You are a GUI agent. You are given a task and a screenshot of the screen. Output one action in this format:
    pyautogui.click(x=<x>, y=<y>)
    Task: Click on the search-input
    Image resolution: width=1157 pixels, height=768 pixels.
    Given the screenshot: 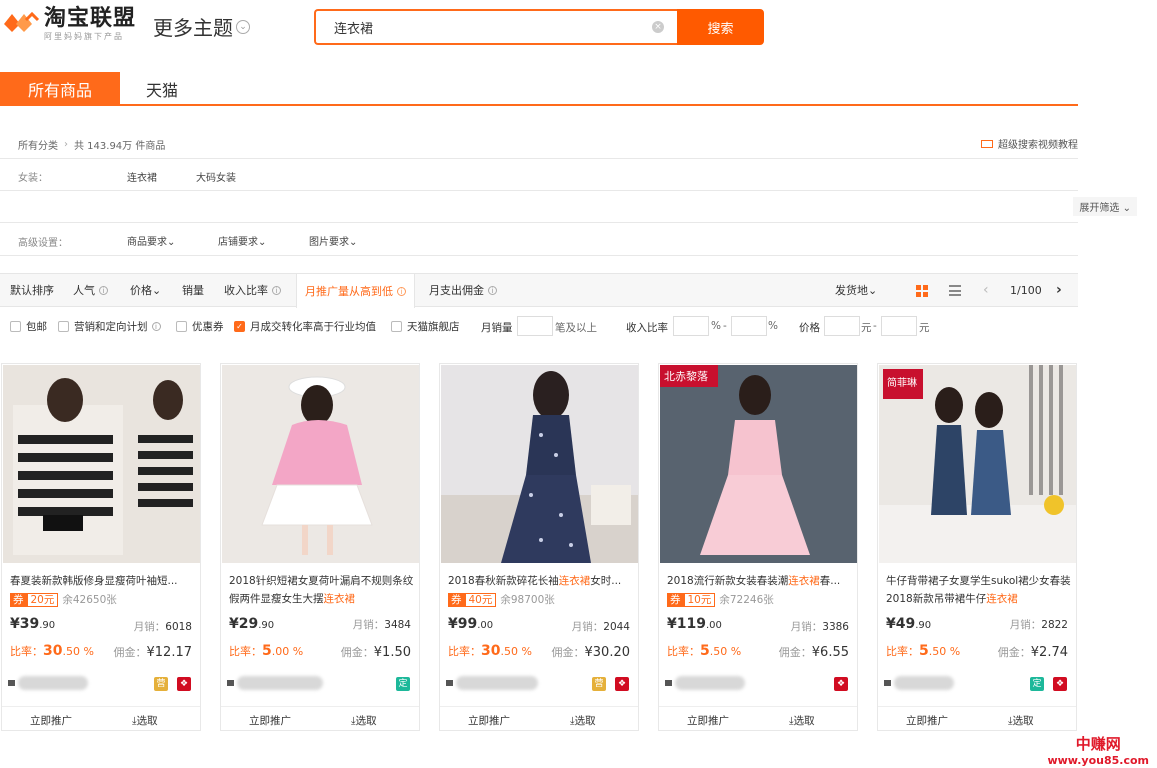 What is the action you would take?
    pyautogui.click(x=476, y=27)
    